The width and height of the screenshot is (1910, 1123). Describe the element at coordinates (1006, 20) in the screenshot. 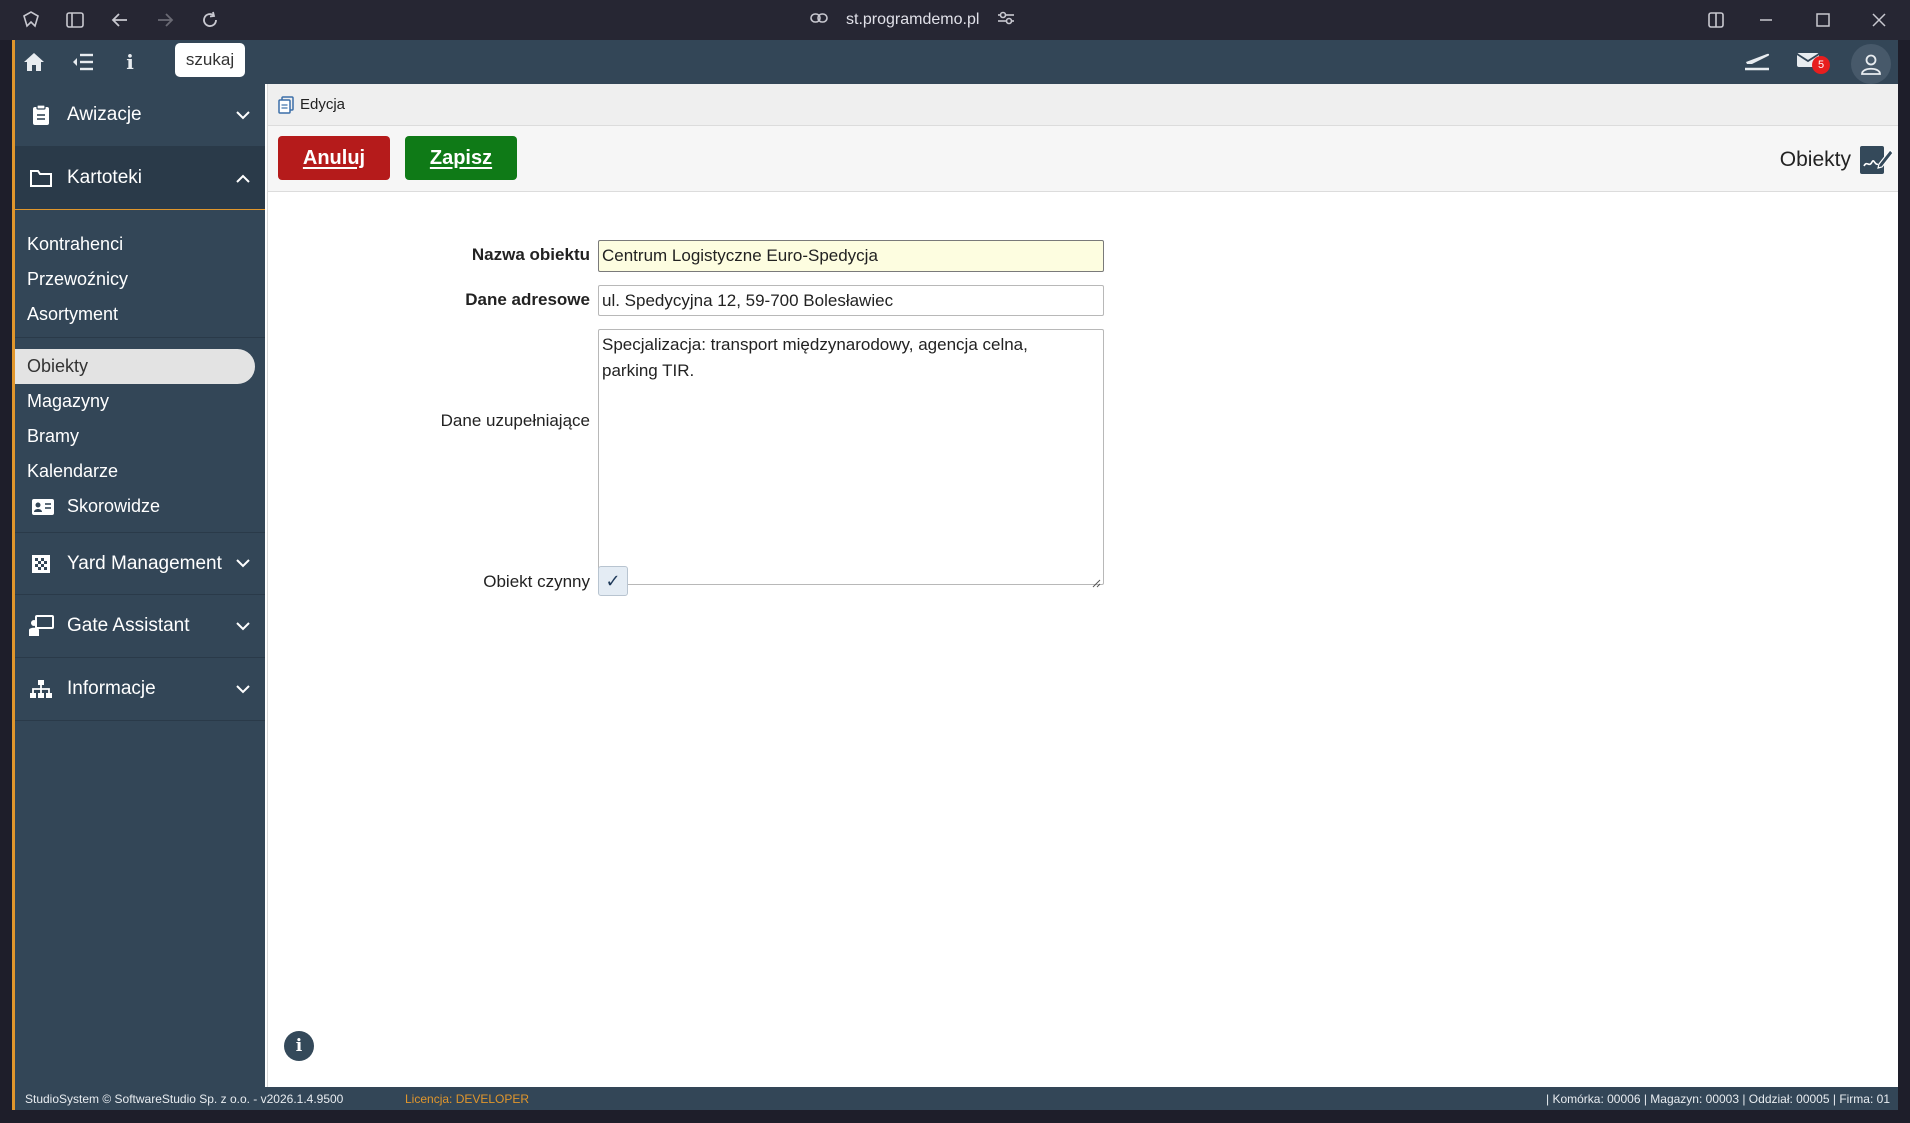

I see `site-settings-icon` at that location.